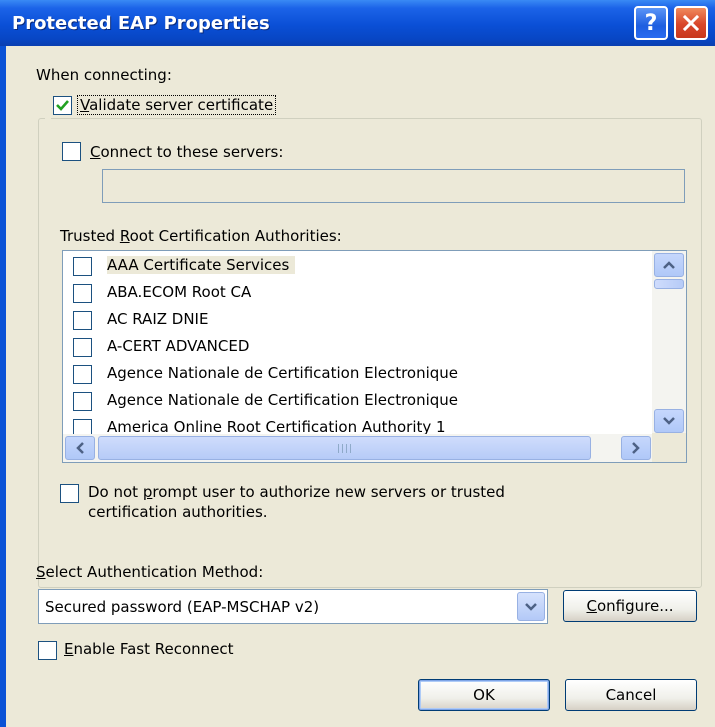  What do you see at coordinates (47, 650) in the screenshot?
I see `fast-reconnect-checkbox` at bounding box center [47, 650].